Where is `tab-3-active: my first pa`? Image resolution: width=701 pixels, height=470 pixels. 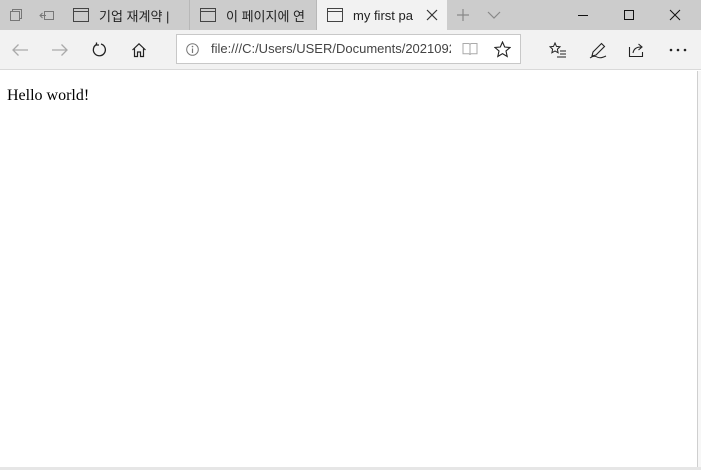
tab-3-active: my first pa is located at coordinates (382, 15).